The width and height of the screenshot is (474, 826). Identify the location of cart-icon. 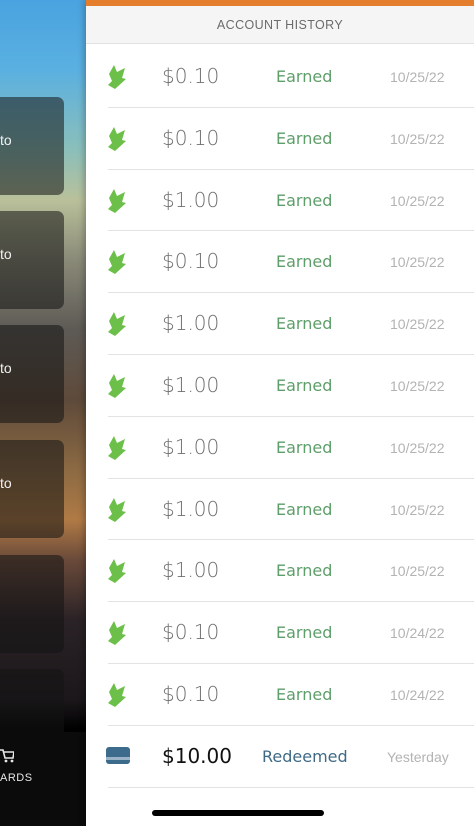
(7, 756).